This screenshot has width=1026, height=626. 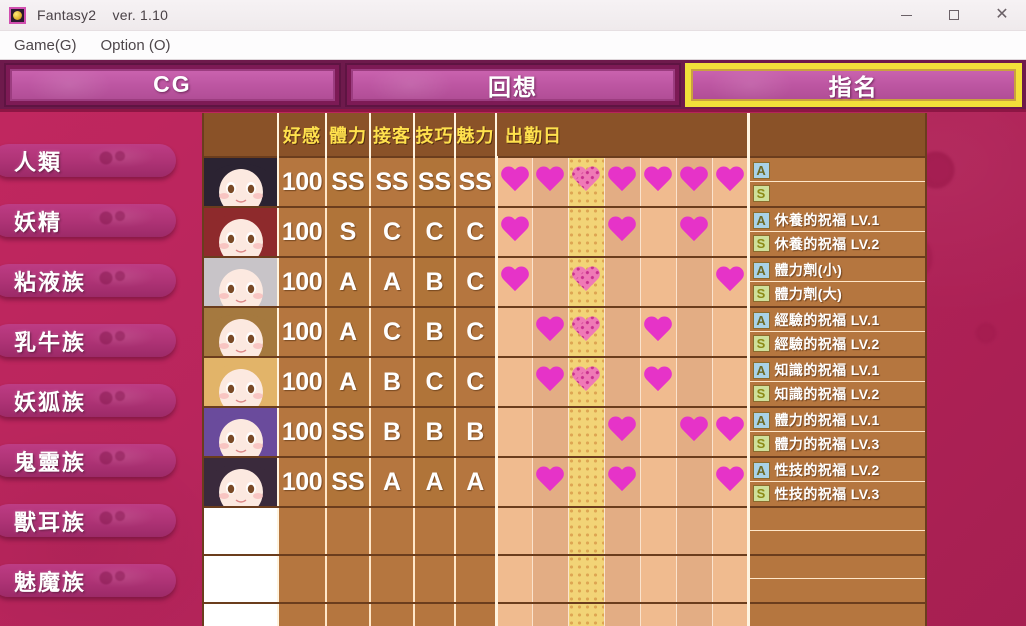 What do you see at coordinates (88, 160) in the screenshot?
I see `sidebar-item-0: 人類` at bounding box center [88, 160].